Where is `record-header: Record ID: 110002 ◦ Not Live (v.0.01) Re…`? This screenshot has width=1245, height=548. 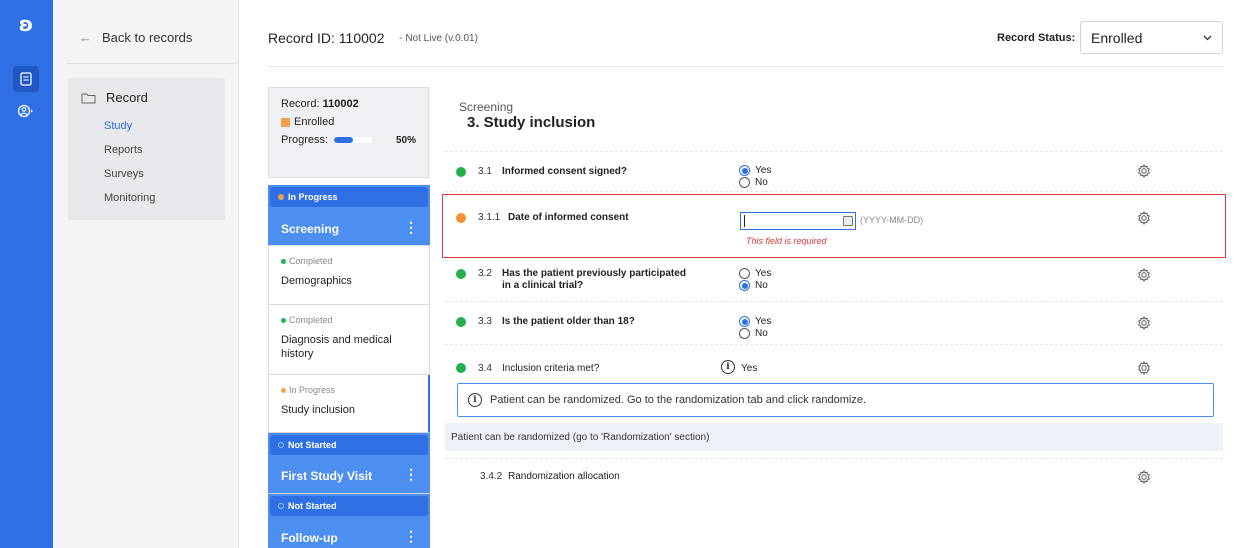 record-header: Record ID: 110002 ◦ Not Live (v.0.01) Re… is located at coordinates (742, 33).